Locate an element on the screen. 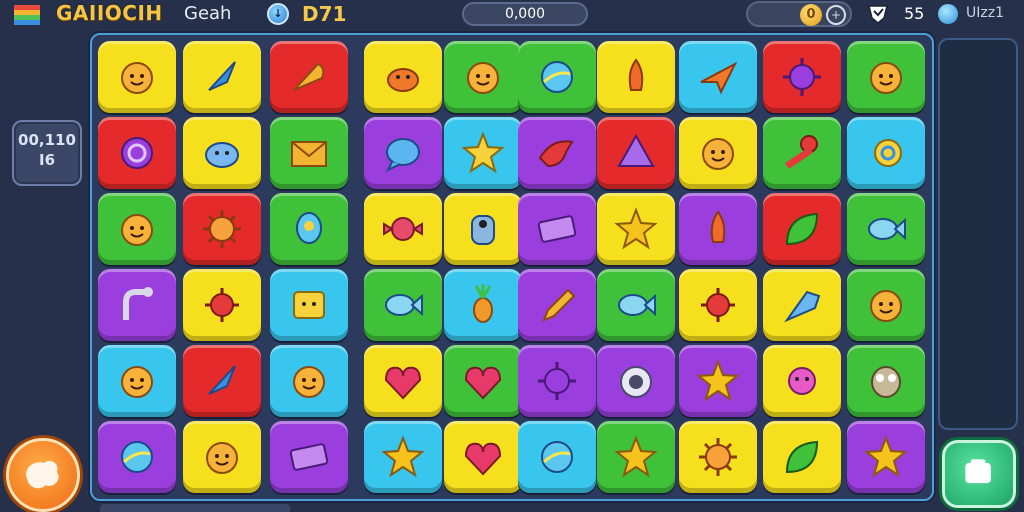 Image resolution: width=1024 pixels, height=512 pixels. monster-icon is located at coordinates (802, 381).